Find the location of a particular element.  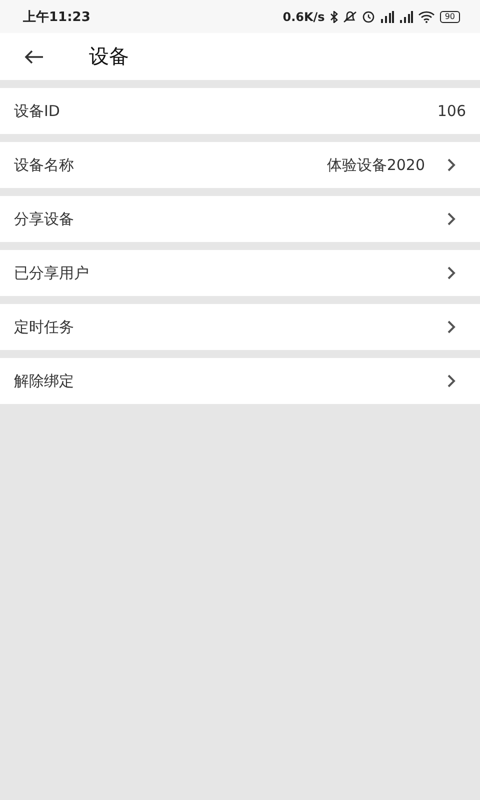

status-time: 上午11:23 is located at coordinates (56, 17).